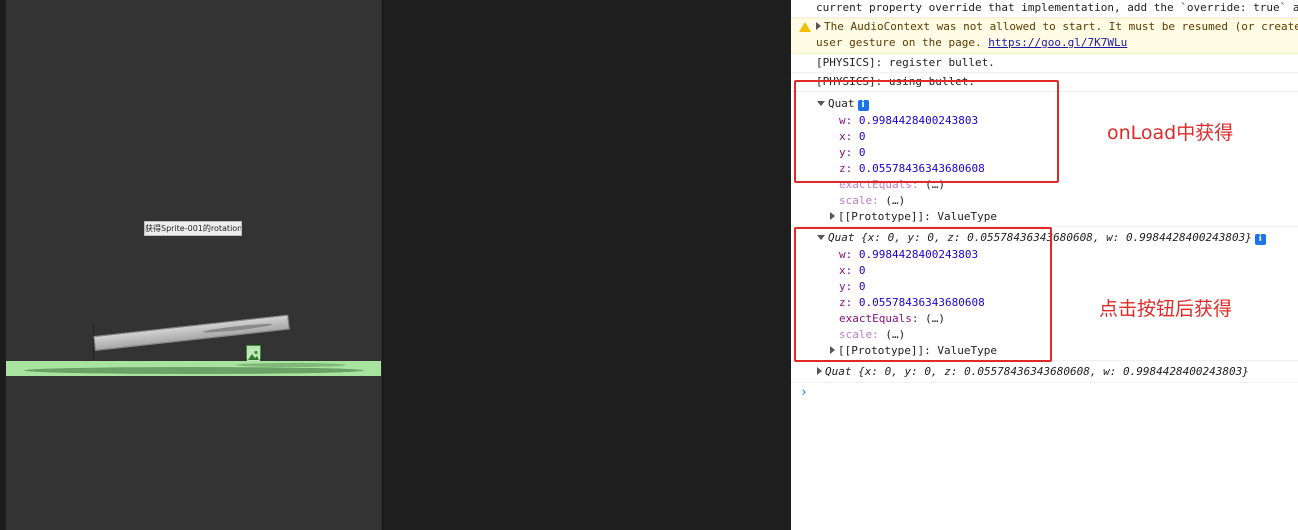  What do you see at coordinates (895, 200) in the screenshot?
I see `prop-getter: (…)` at bounding box center [895, 200].